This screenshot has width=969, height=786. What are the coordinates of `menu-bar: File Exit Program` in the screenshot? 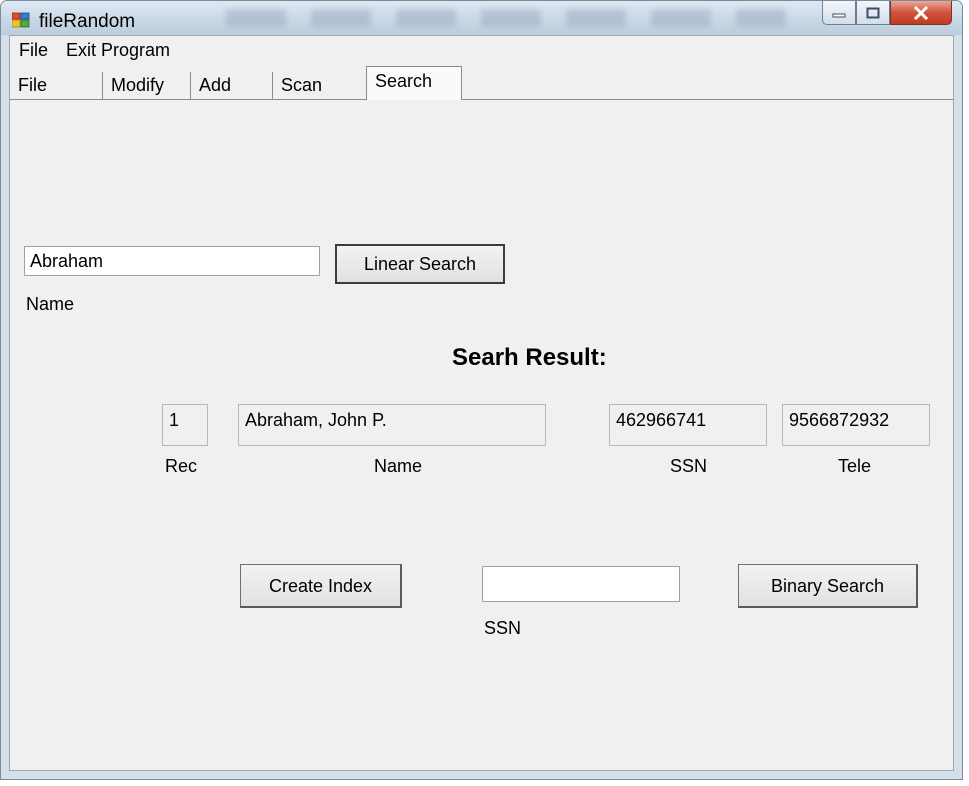 It's located at (481, 50).